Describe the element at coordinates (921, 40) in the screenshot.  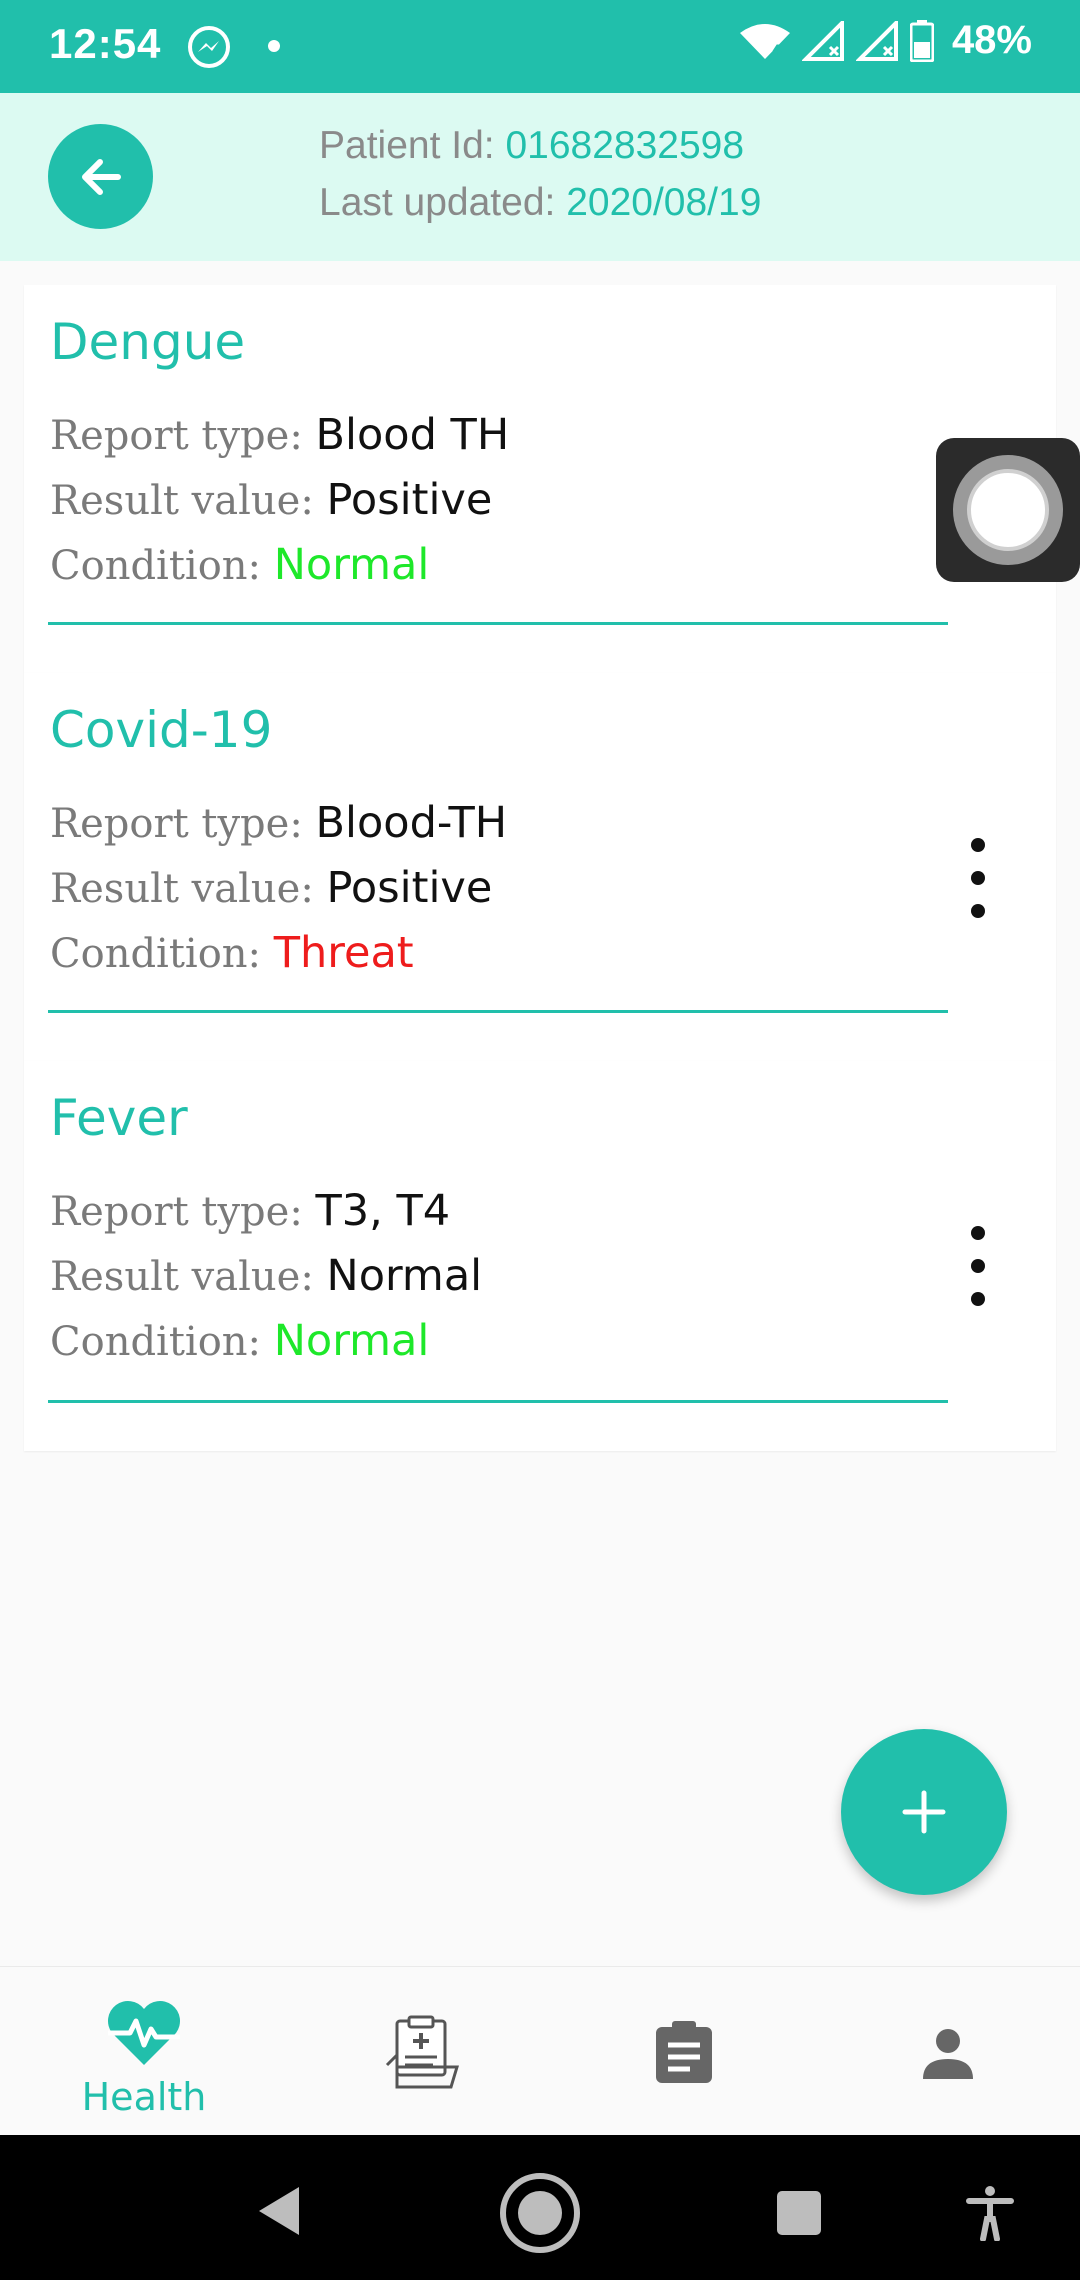
I see `battery-icon` at that location.